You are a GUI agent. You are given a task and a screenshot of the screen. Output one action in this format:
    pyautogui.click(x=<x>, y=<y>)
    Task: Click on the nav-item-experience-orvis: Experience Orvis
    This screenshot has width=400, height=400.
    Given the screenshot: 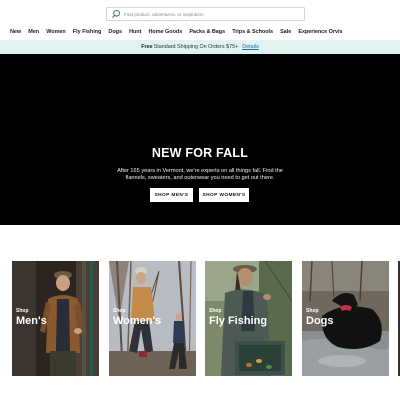 What is the action you would take?
    pyautogui.click(x=320, y=32)
    